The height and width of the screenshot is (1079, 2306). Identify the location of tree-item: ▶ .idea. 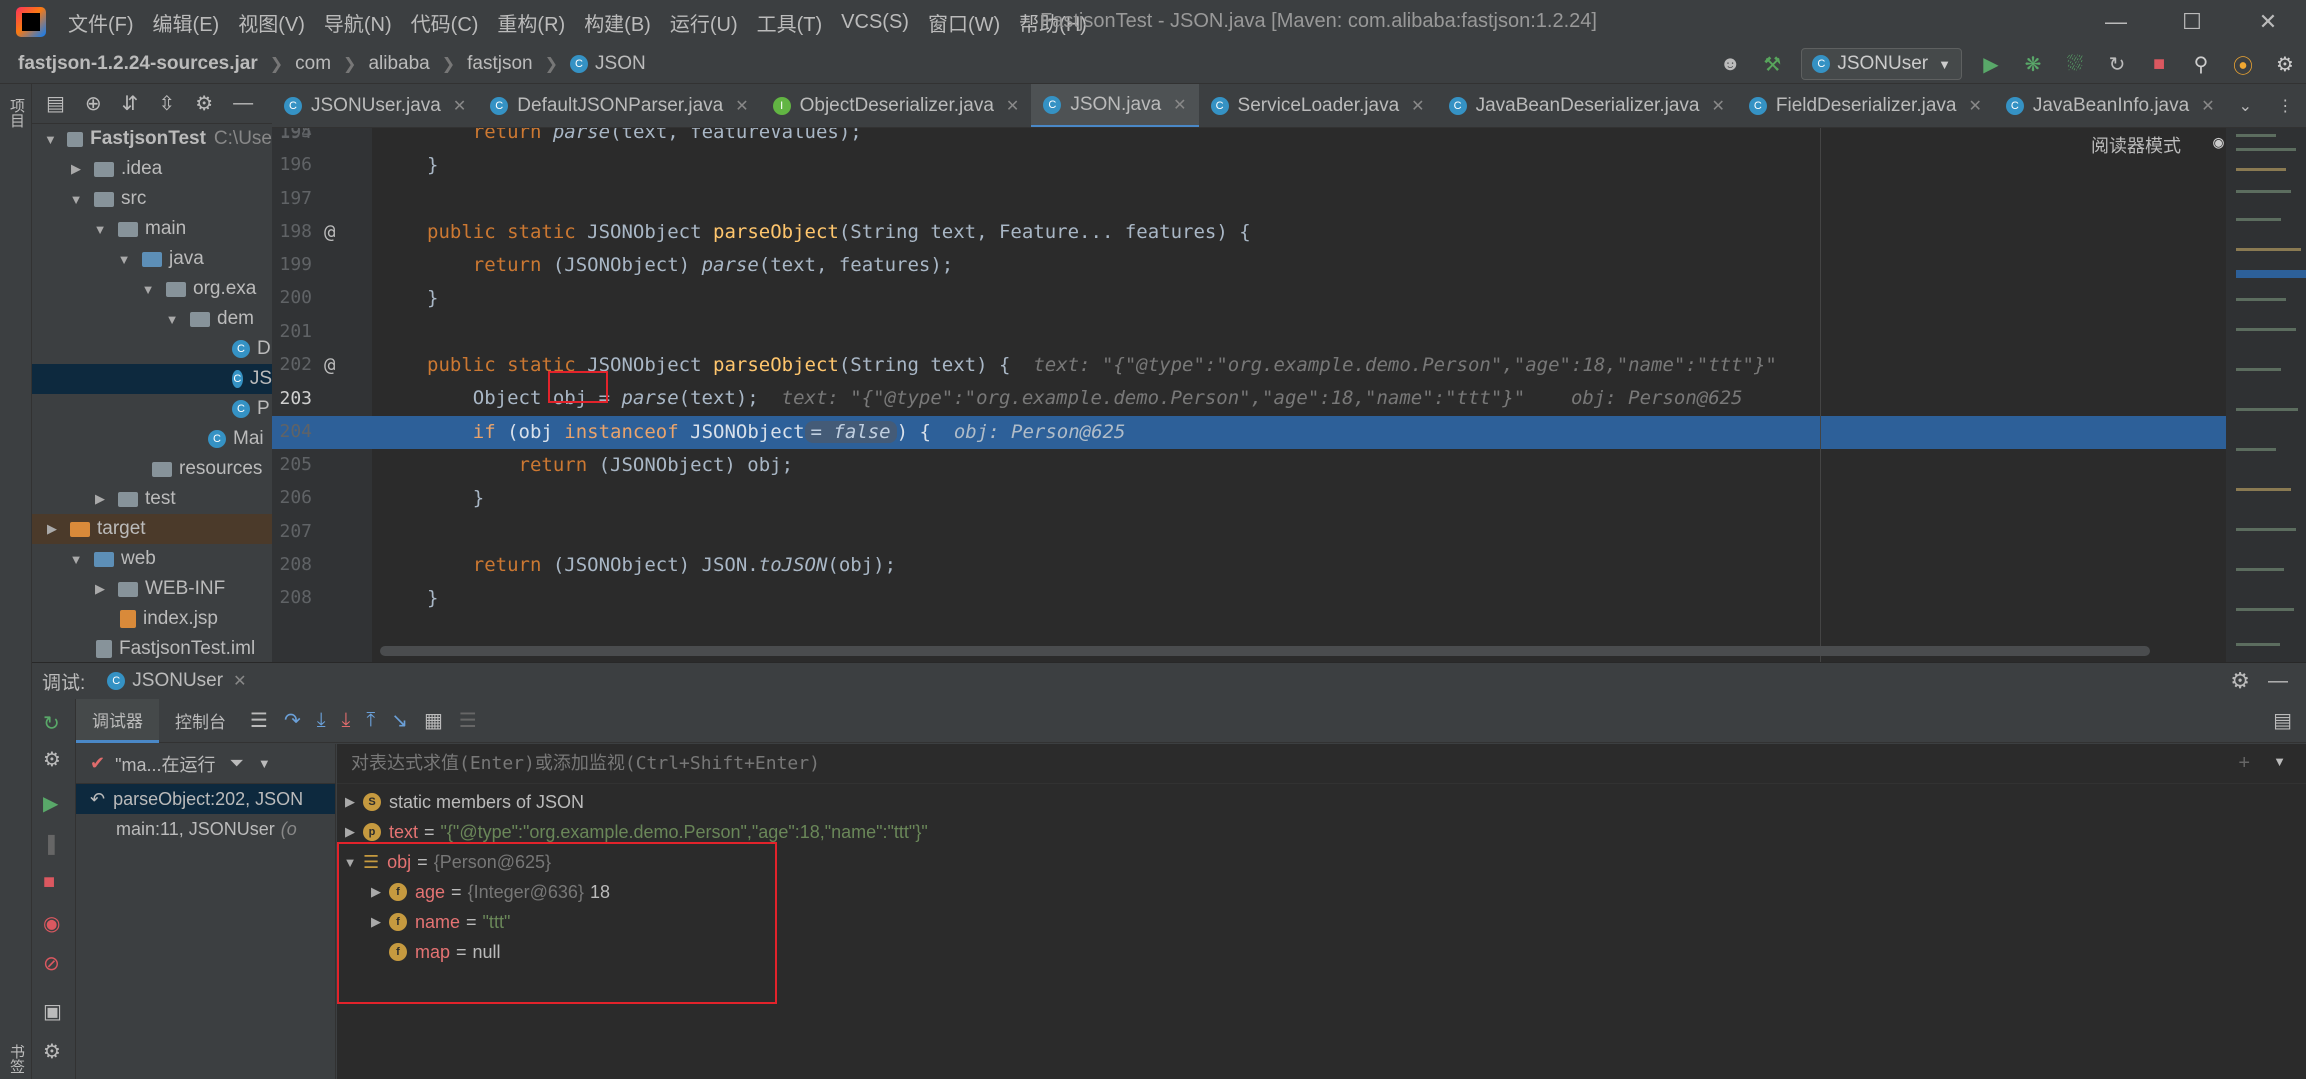
(152, 169).